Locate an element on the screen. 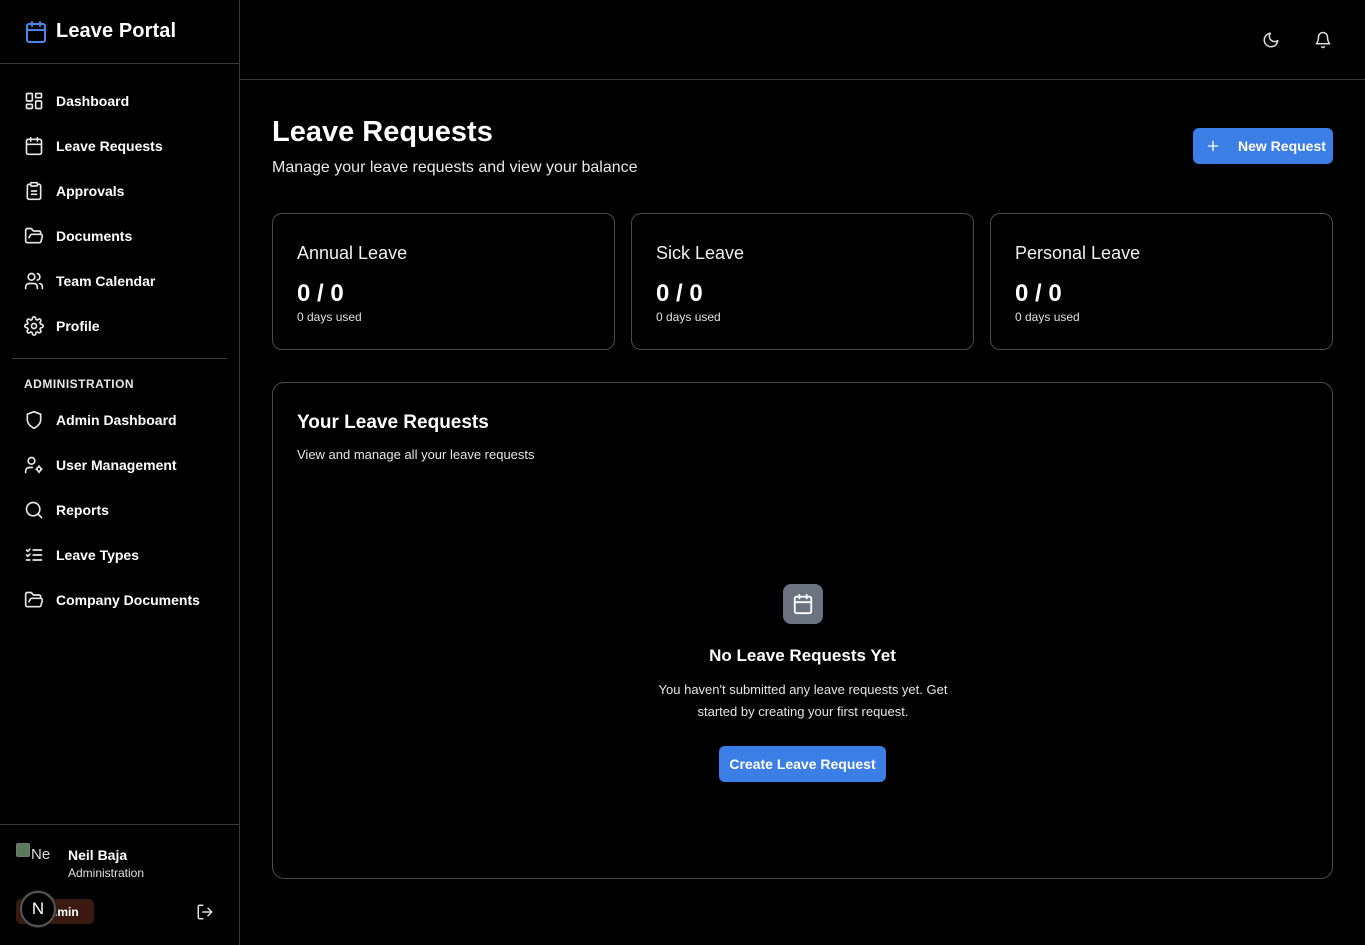 This screenshot has height=945, width=1365. empty-state-title: No Leave Requests Yet is located at coordinates (802, 655).